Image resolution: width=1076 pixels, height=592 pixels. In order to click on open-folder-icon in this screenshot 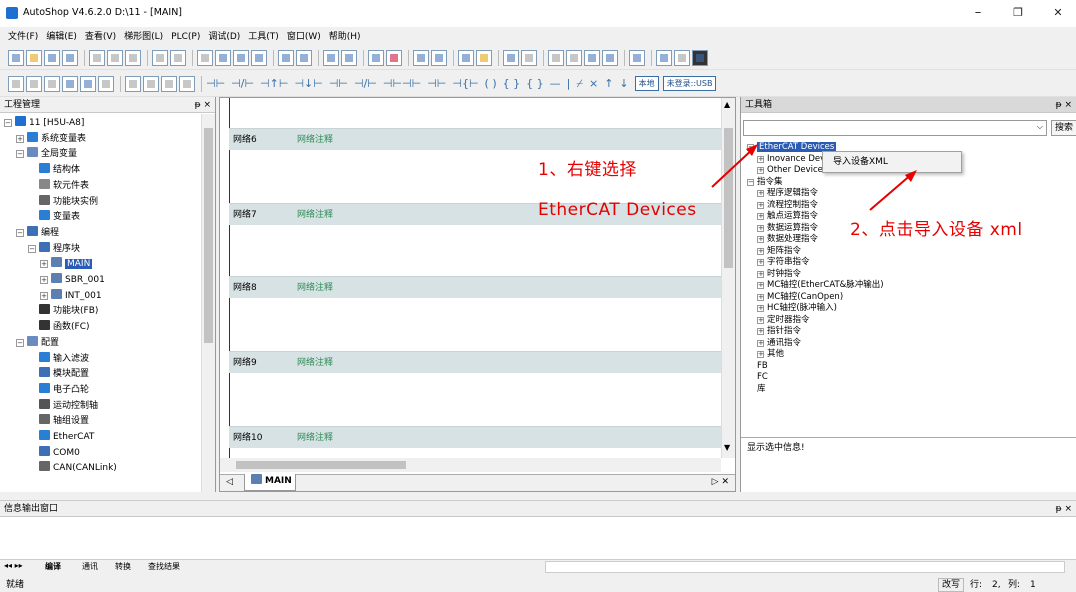, I will do `click(34, 58)`.